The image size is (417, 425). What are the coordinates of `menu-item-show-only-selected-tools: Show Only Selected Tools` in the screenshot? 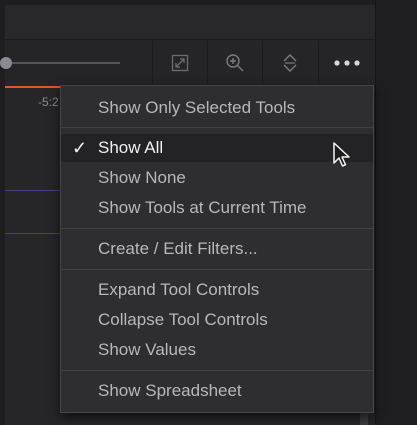 It's located at (217, 108).